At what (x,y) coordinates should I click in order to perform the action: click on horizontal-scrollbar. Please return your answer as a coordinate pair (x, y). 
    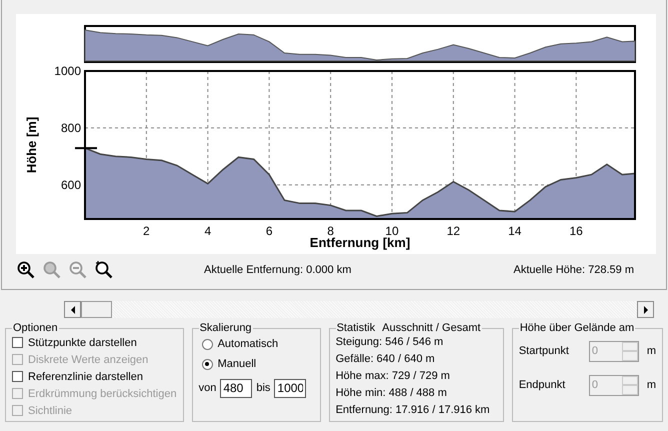
    Looking at the image, I should click on (359, 309).